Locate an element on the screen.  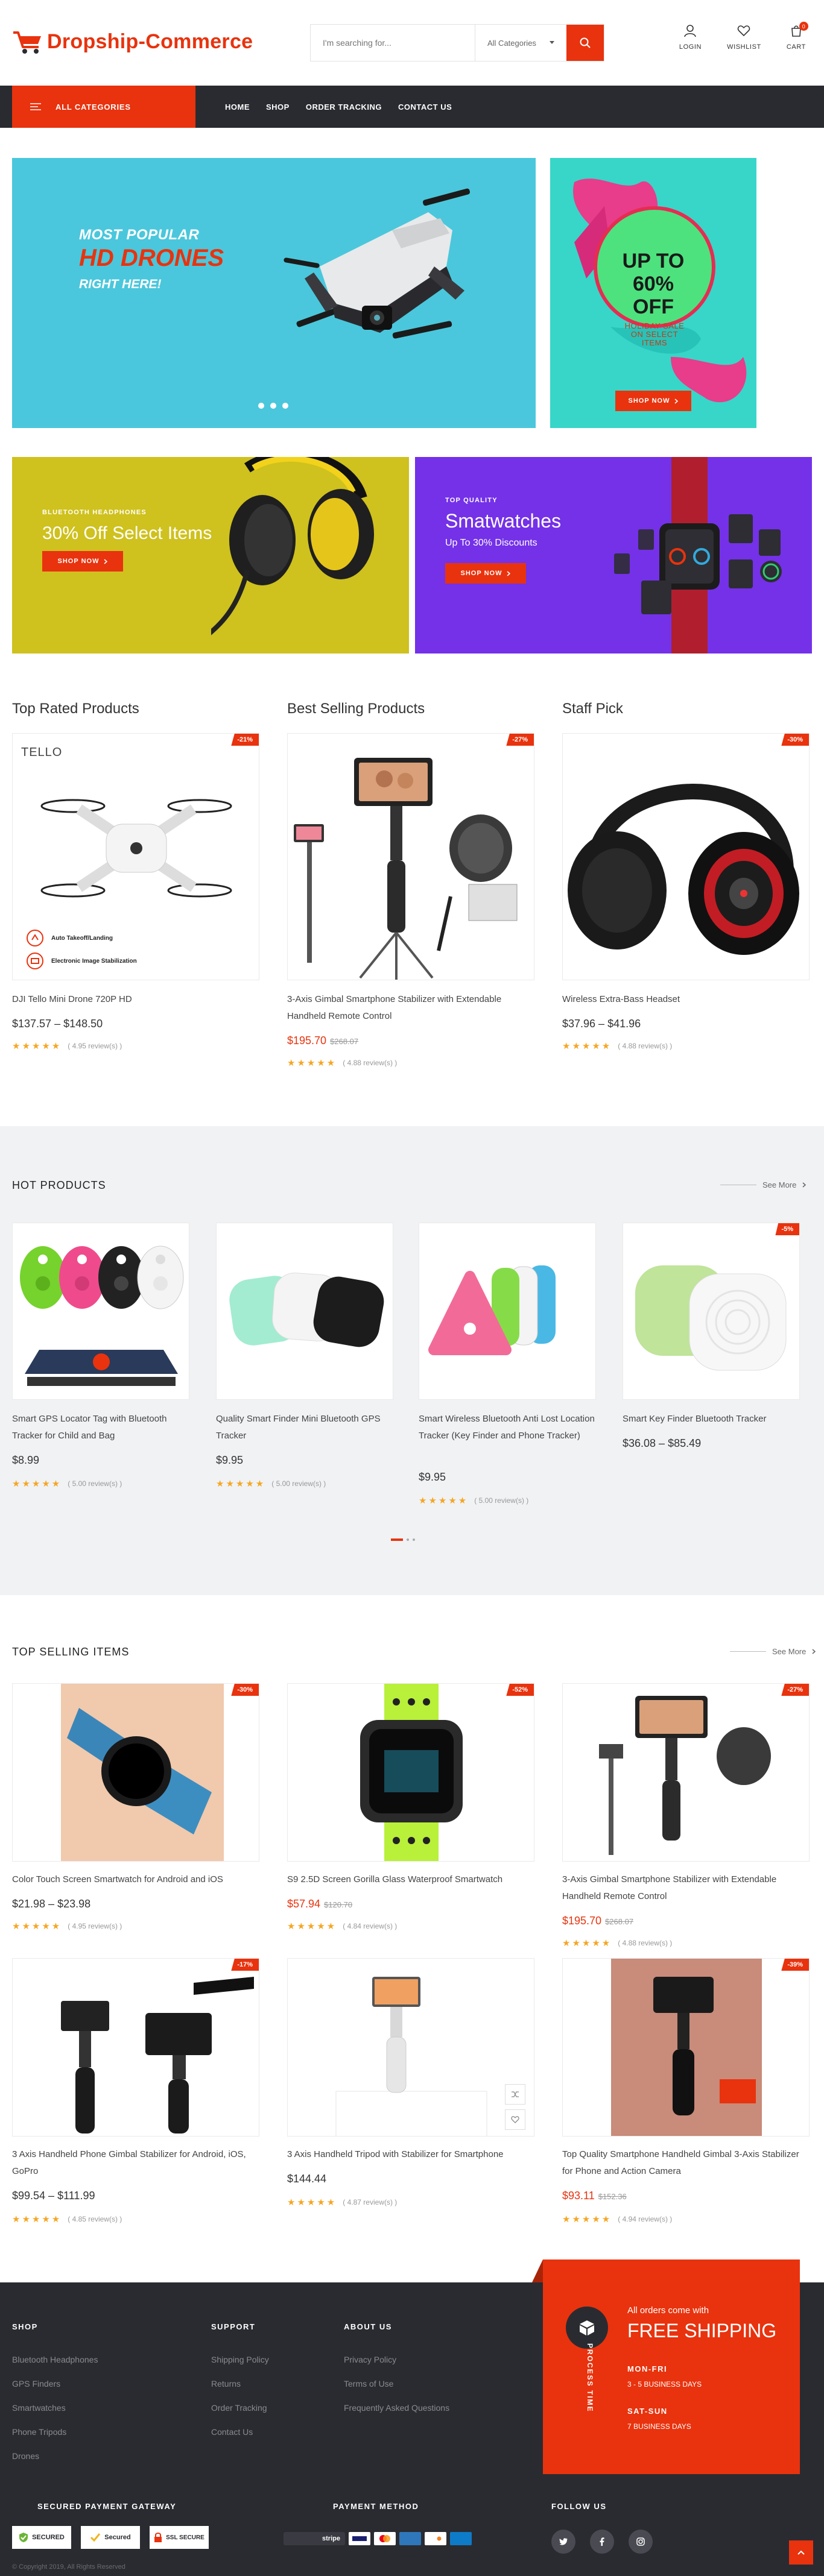
logo: Dropship-Commerce is located at coordinates (132, 41).